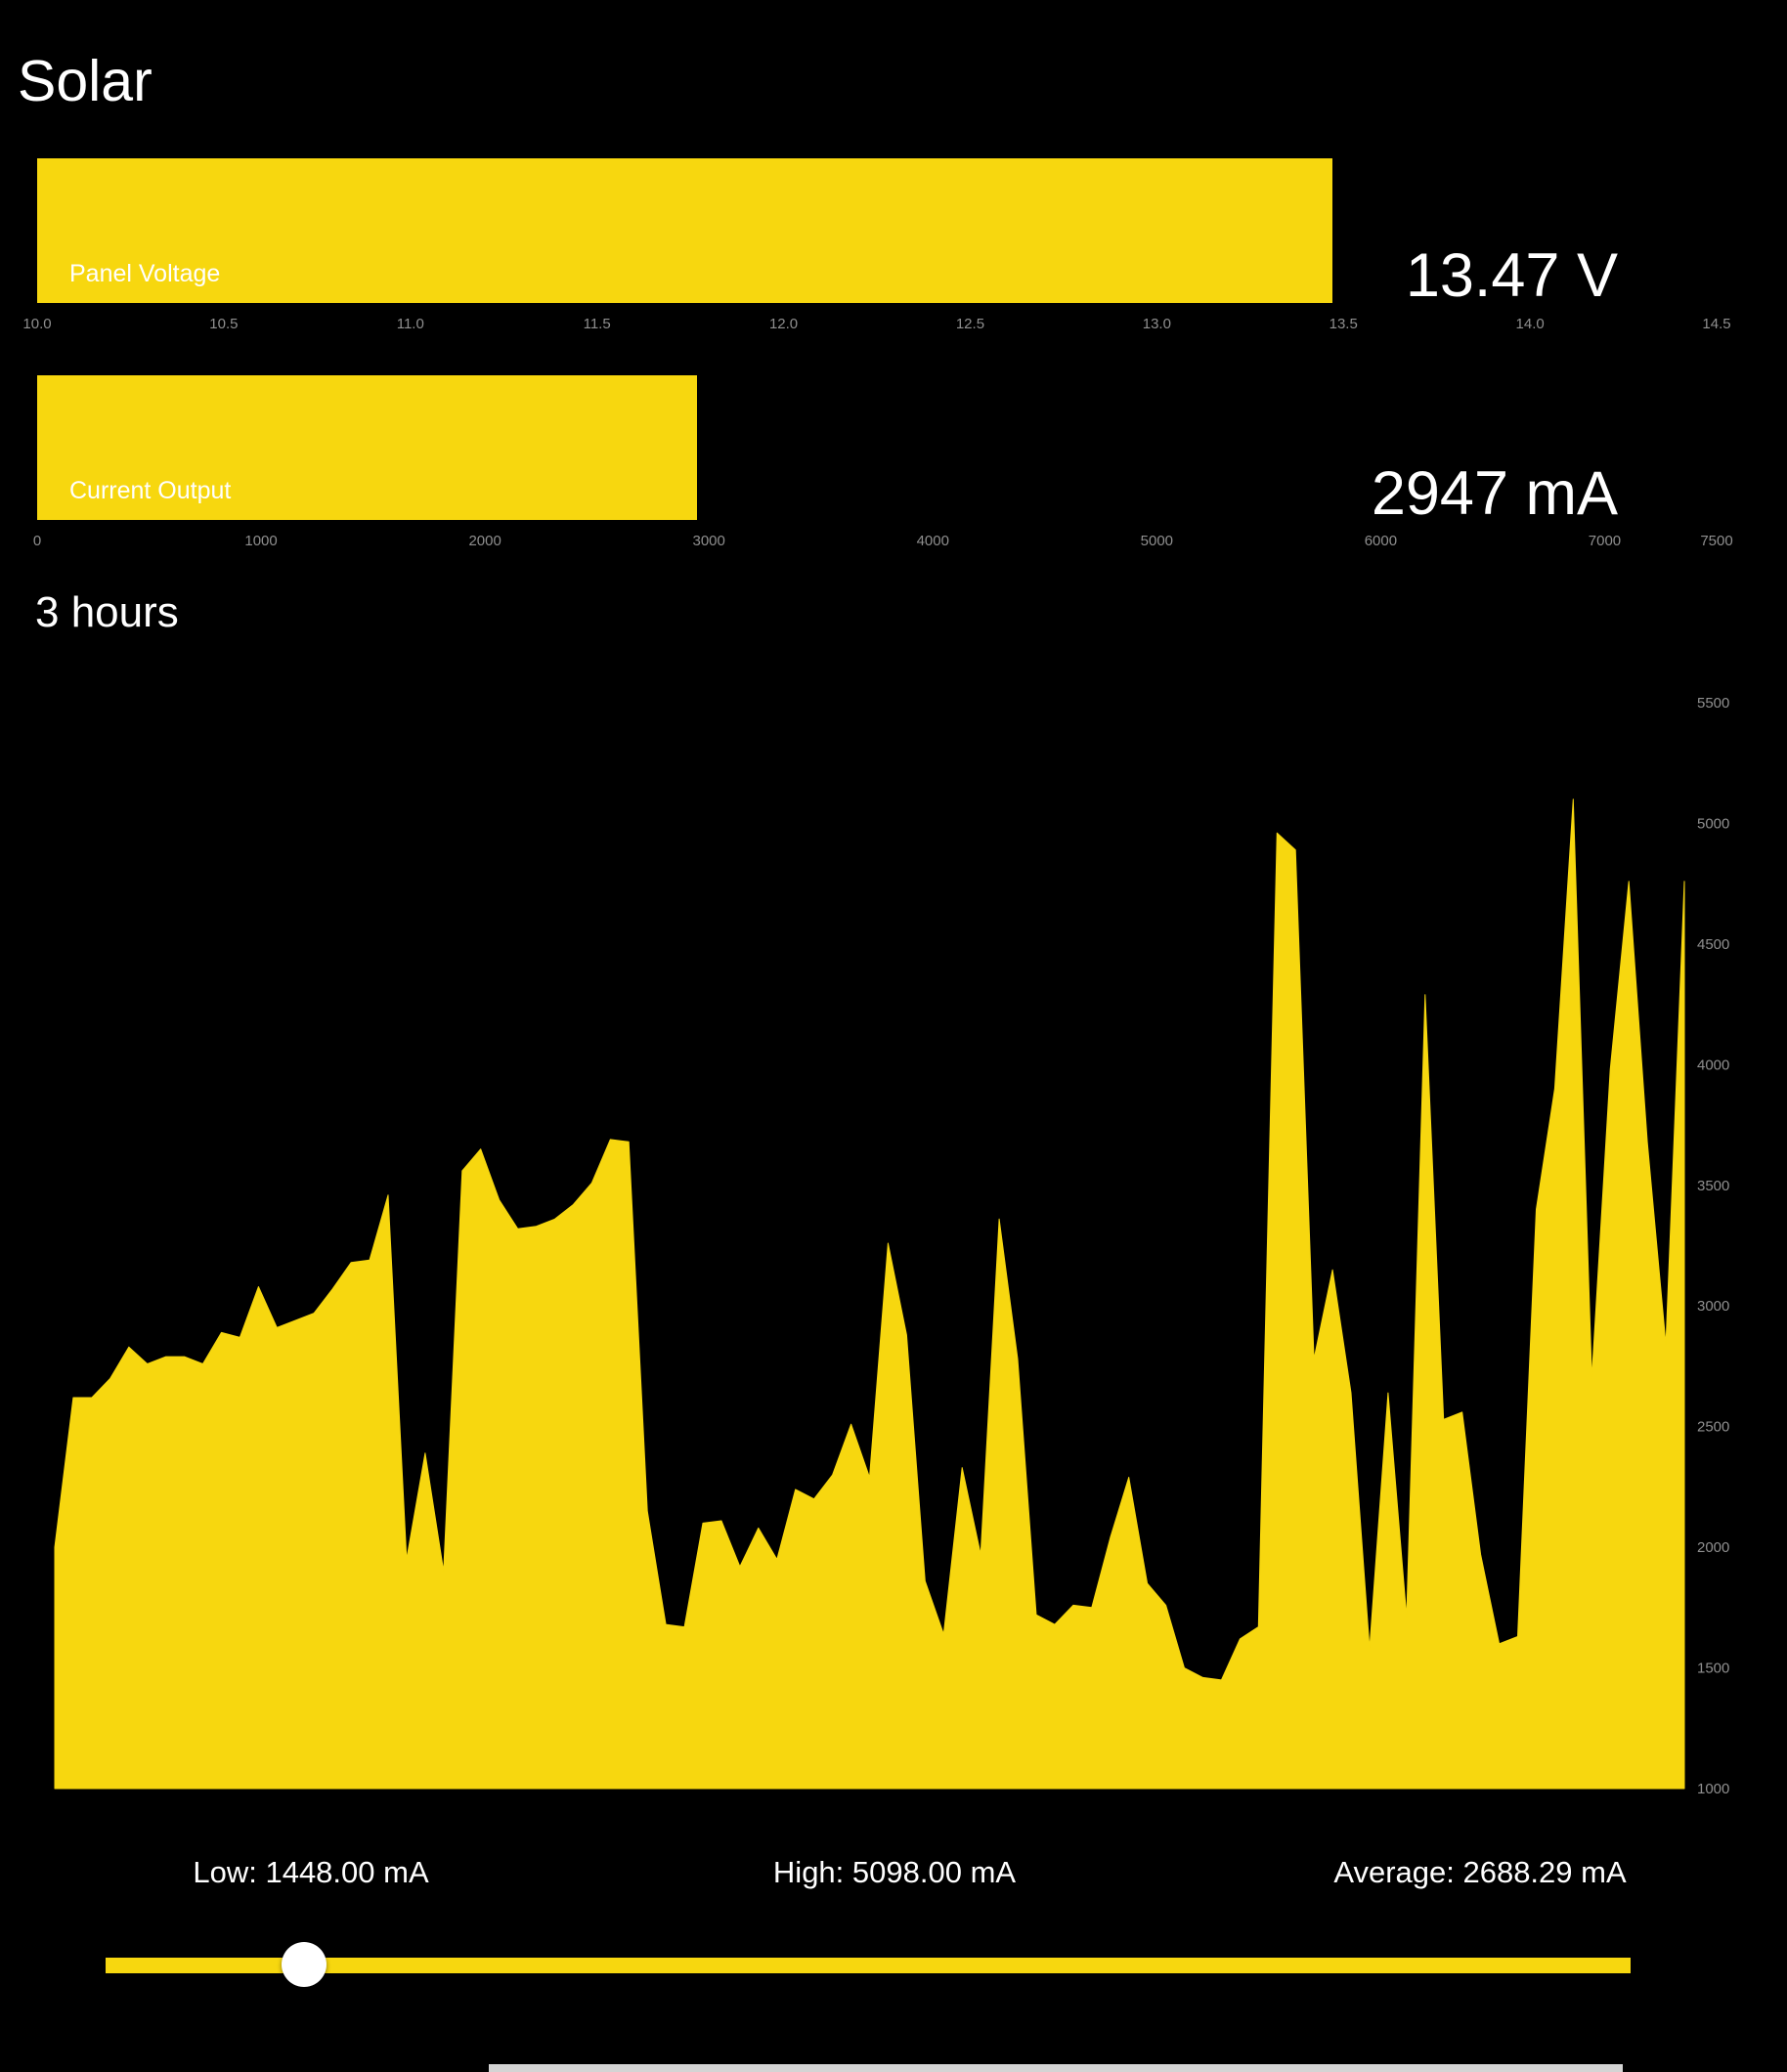  Describe the element at coordinates (37, 324) in the screenshot. I see `panel-voltage-tick-label: 10.0` at that location.